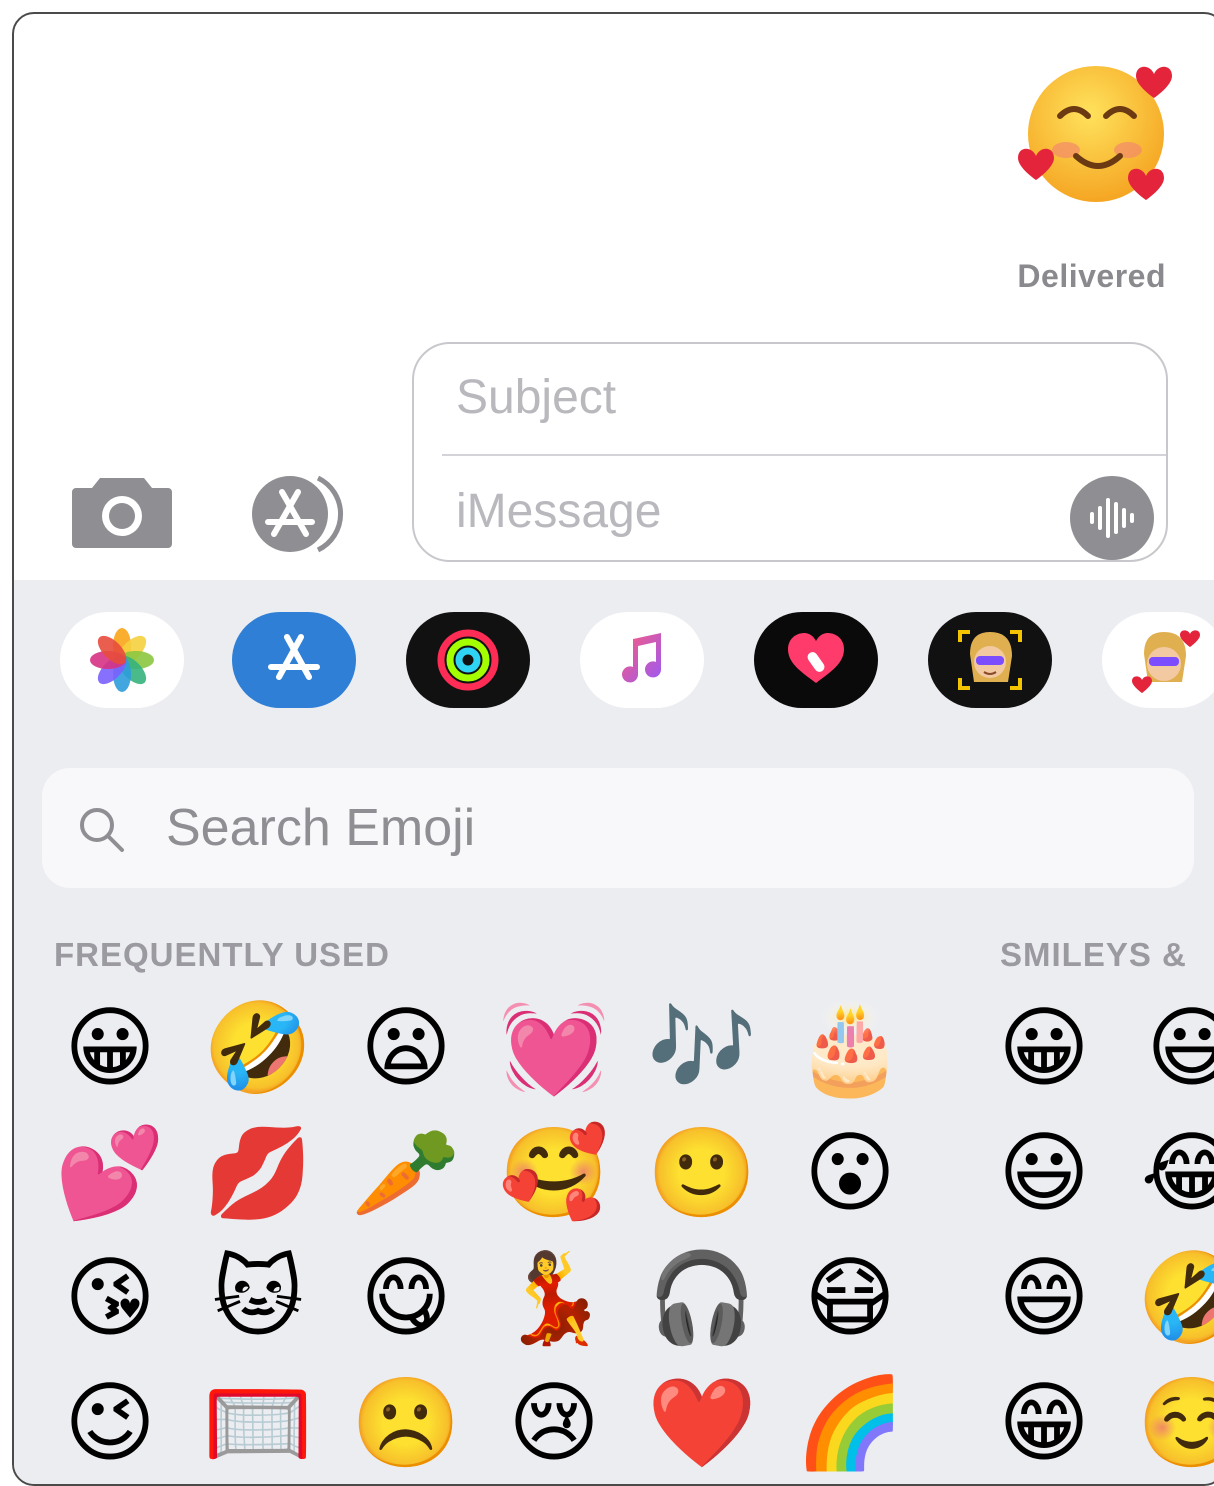 The height and width of the screenshot is (1486, 1214). I want to click on emoji-key: 💃, so click(554, 1298).